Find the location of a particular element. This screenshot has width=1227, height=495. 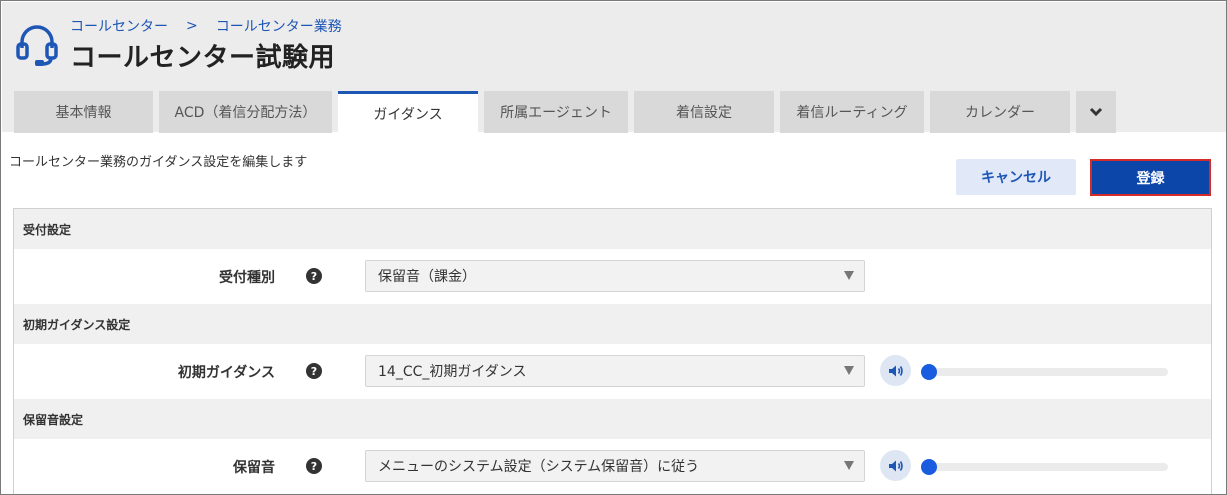

page-description: コールセンター業務のガイダンス設定を編集します is located at coordinates (158, 162).